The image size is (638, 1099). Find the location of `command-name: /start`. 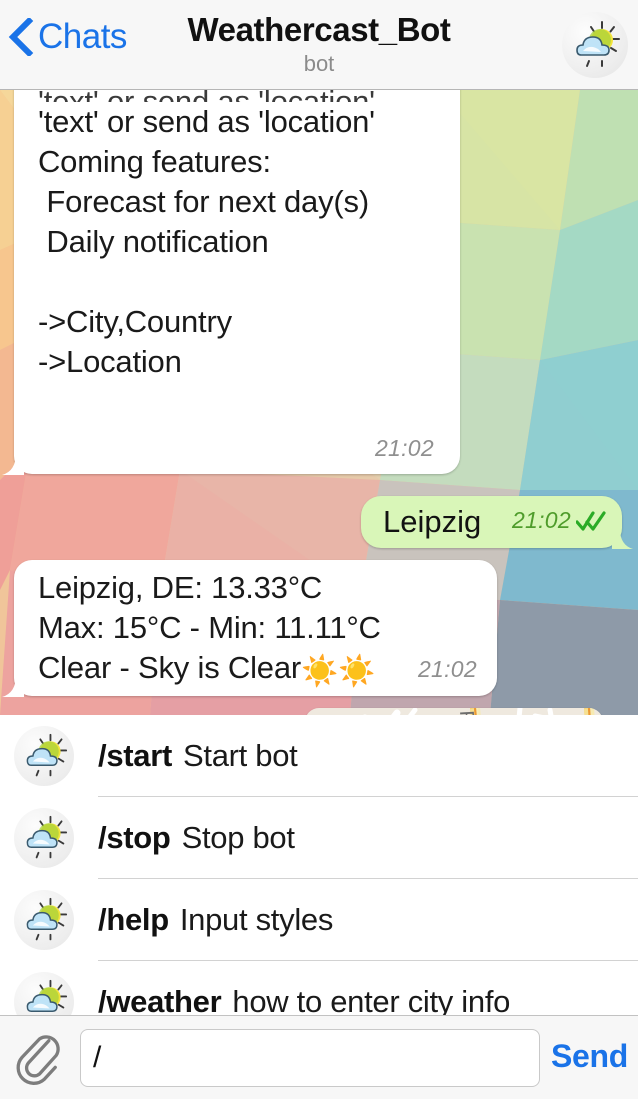

command-name: /start is located at coordinates (135, 755).